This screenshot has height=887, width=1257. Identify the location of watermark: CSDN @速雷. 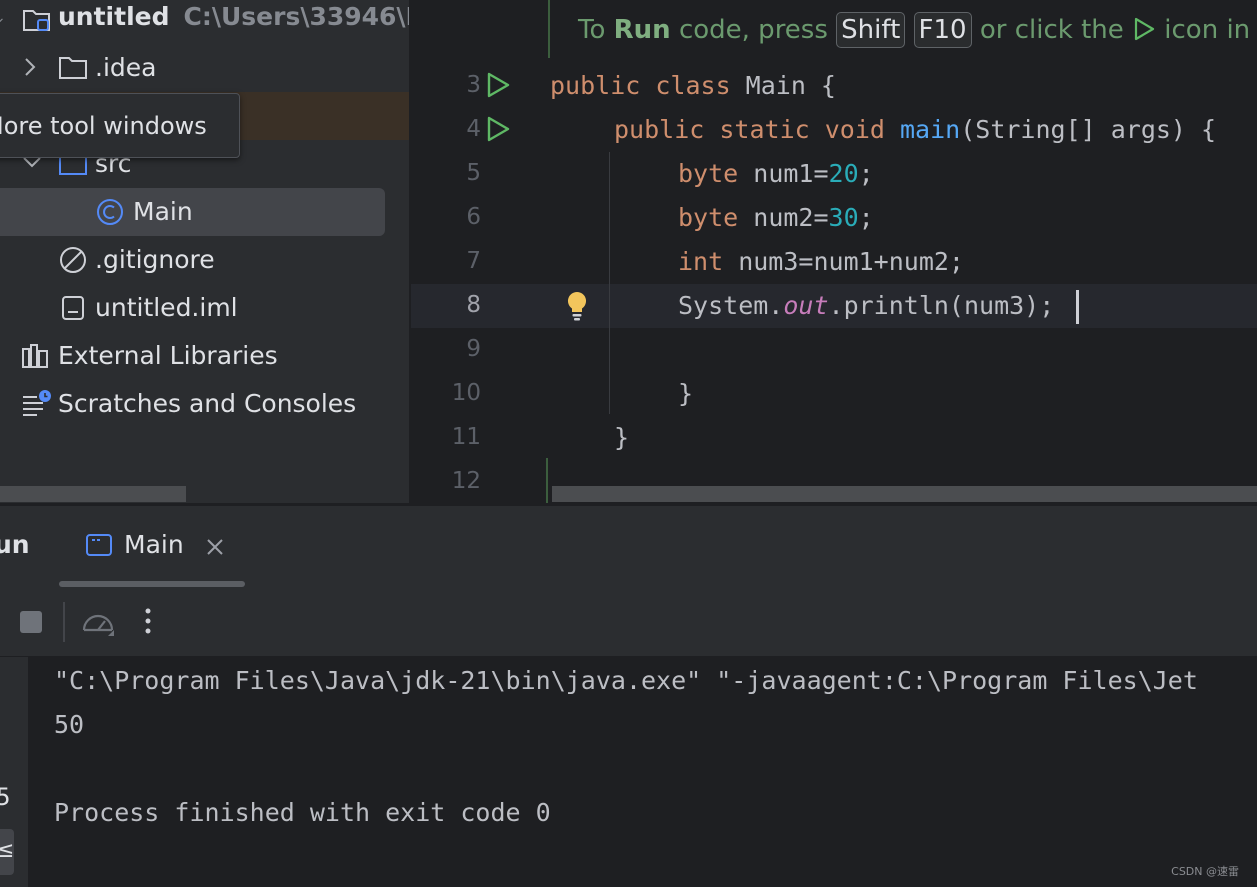
(1205, 871).